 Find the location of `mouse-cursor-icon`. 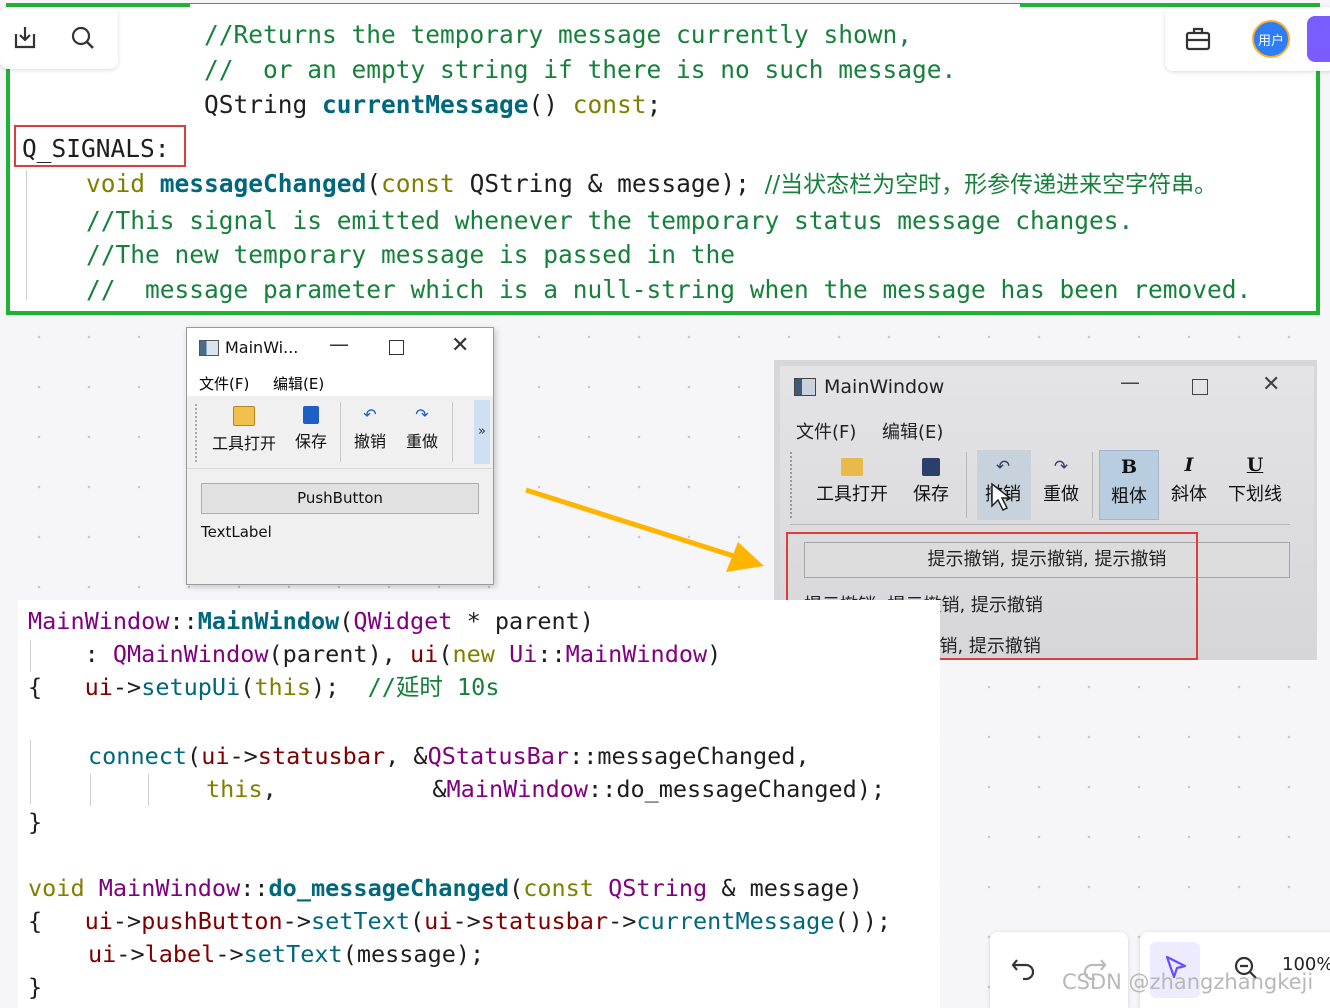

mouse-cursor-icon is located at coordinates (1002, 497).